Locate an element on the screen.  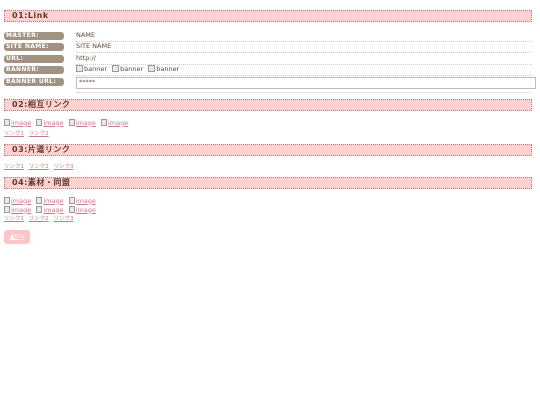
material-link-3: リンク3 is located at coordinates (64, 219).